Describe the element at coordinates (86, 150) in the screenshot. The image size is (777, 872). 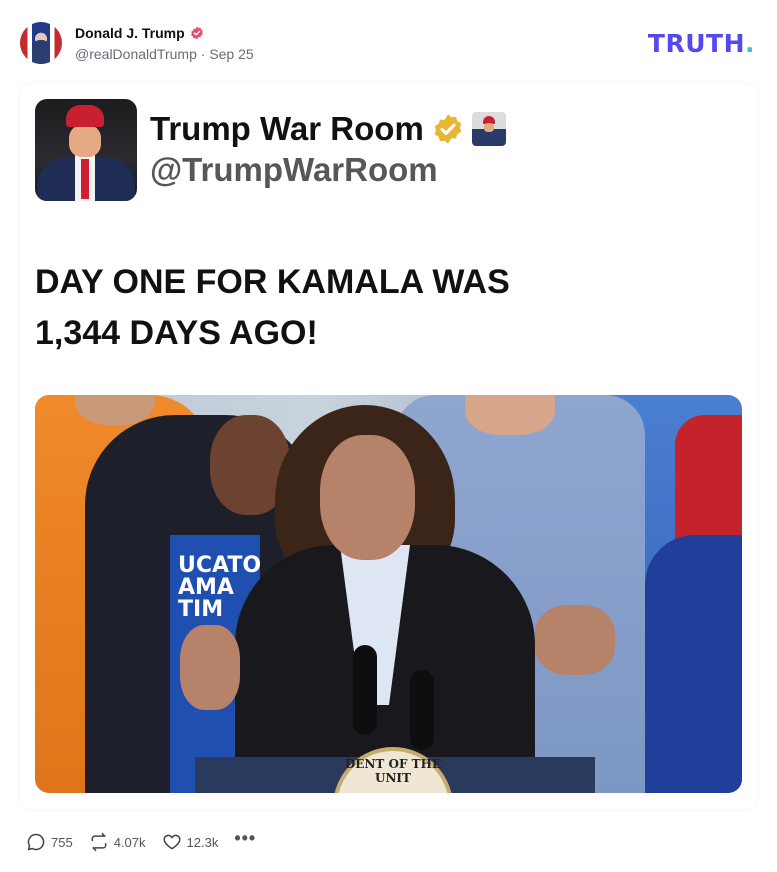
I see `embed-avatar` at that location.